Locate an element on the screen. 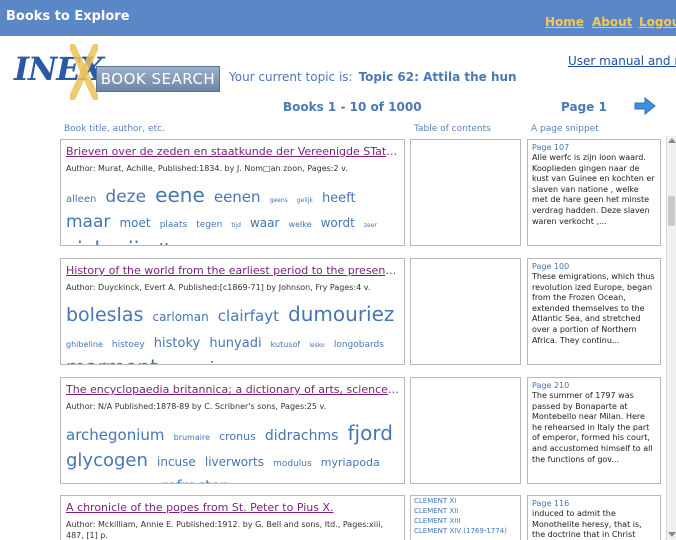 The height and width of the screenshot is (540, 676). cloud-term: eene is located at coordinates (180, 195).